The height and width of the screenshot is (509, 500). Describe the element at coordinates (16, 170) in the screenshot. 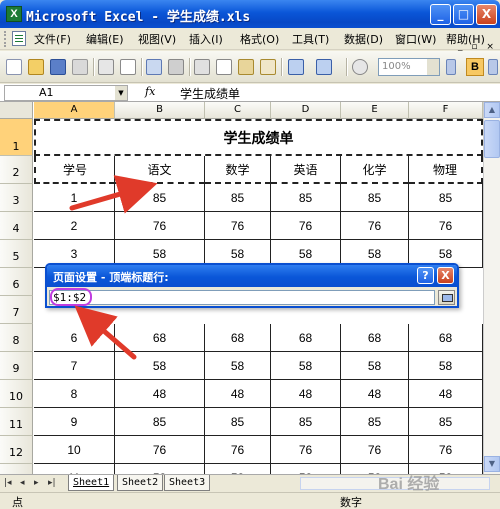

I see `row-header-2: 2` at that location.